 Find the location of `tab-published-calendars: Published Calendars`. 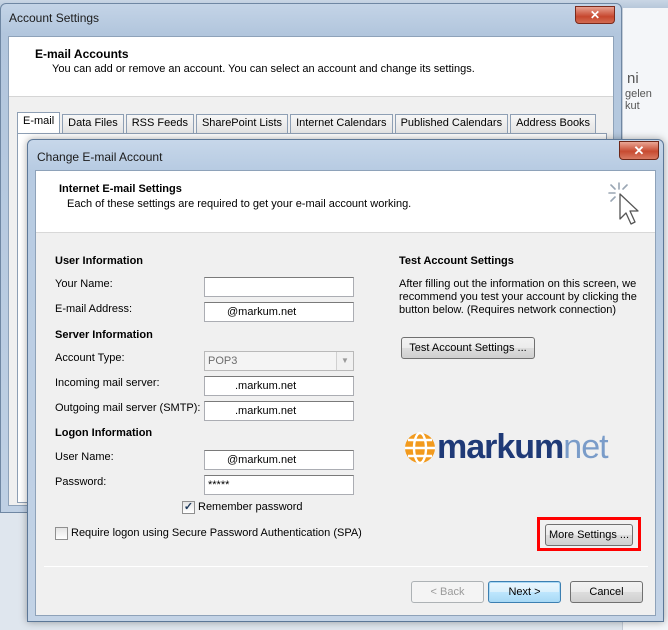

tab-published-calendars: Published Calendars is located at coordinates (451, 123).